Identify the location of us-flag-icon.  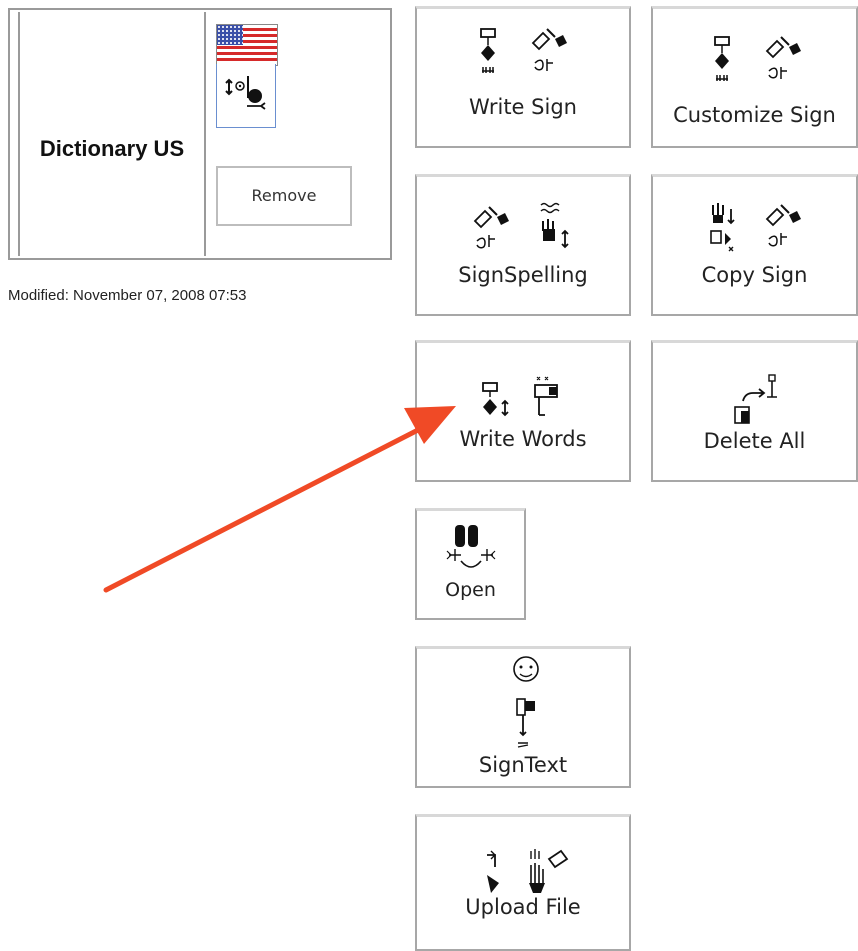
(247, 45).